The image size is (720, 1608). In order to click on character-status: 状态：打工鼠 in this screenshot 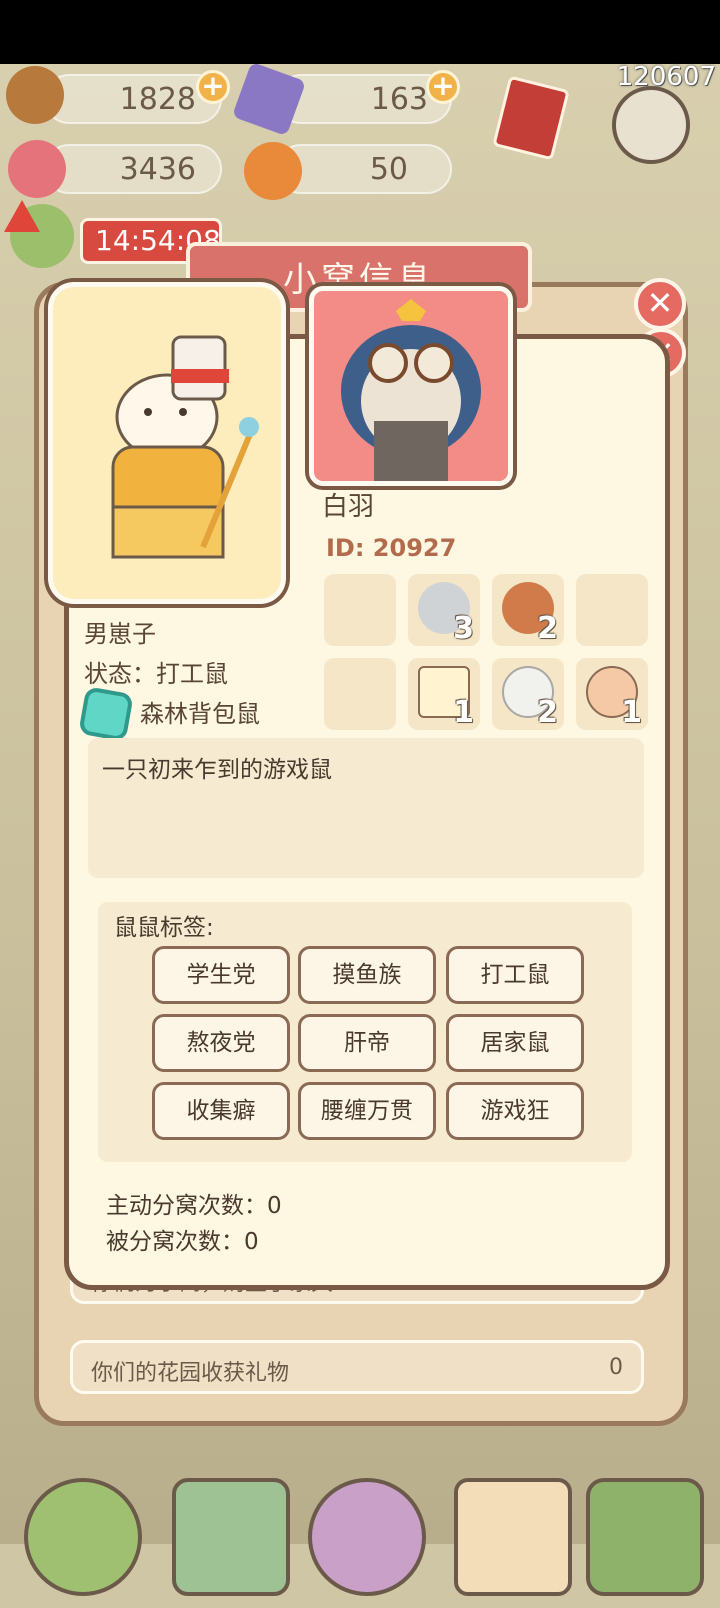, I will do `click(156, 674)`.